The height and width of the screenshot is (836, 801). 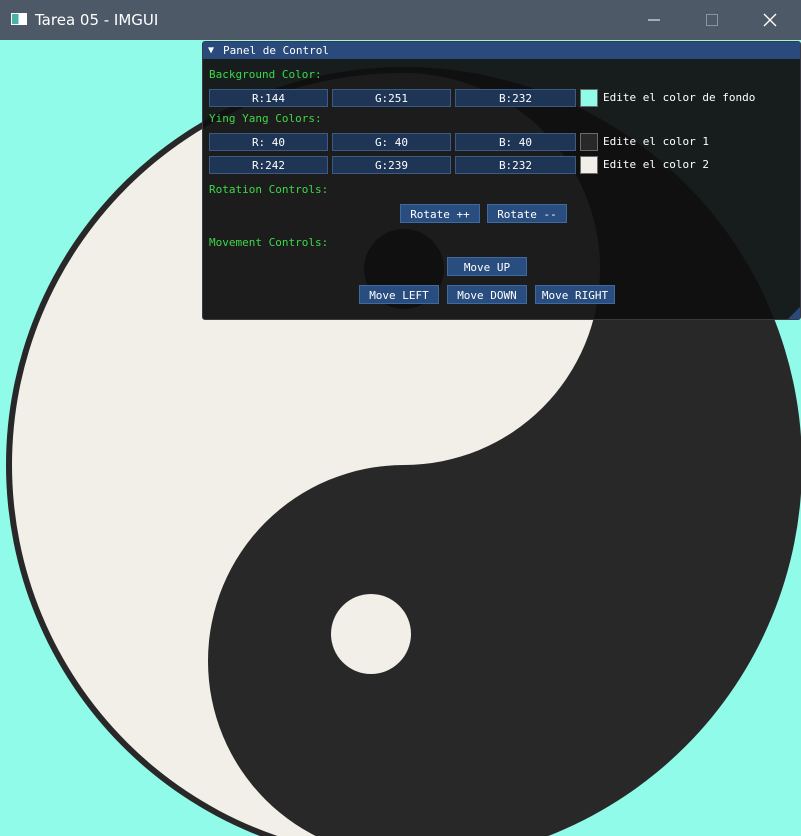 I want to click on minimize-button, so click(x=654, y=20).